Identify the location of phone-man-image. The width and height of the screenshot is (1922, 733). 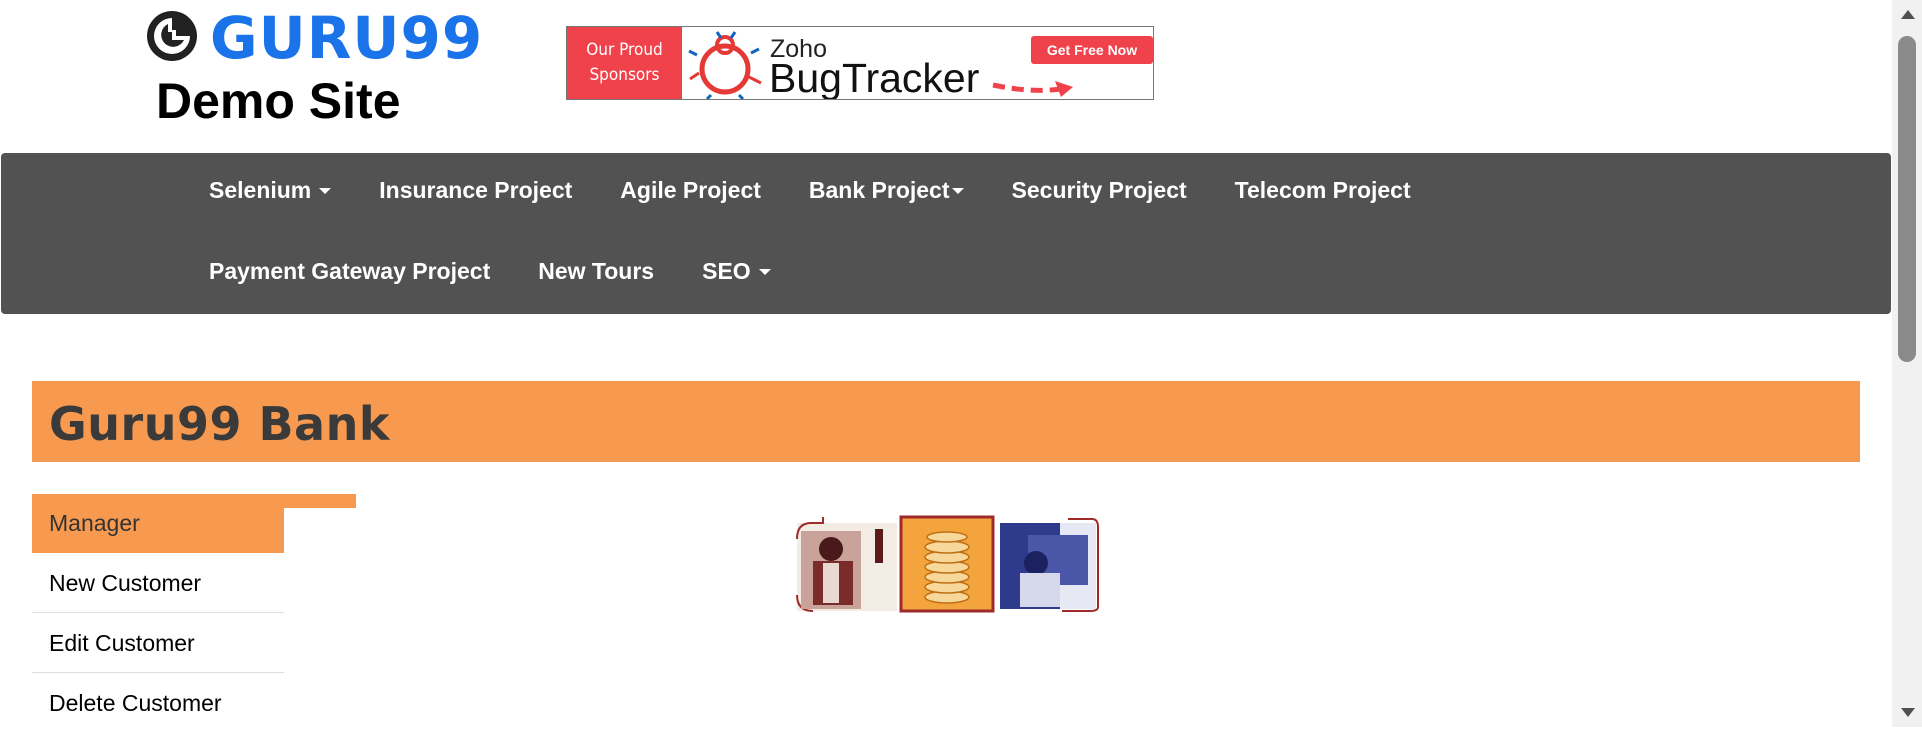
(846, 564).